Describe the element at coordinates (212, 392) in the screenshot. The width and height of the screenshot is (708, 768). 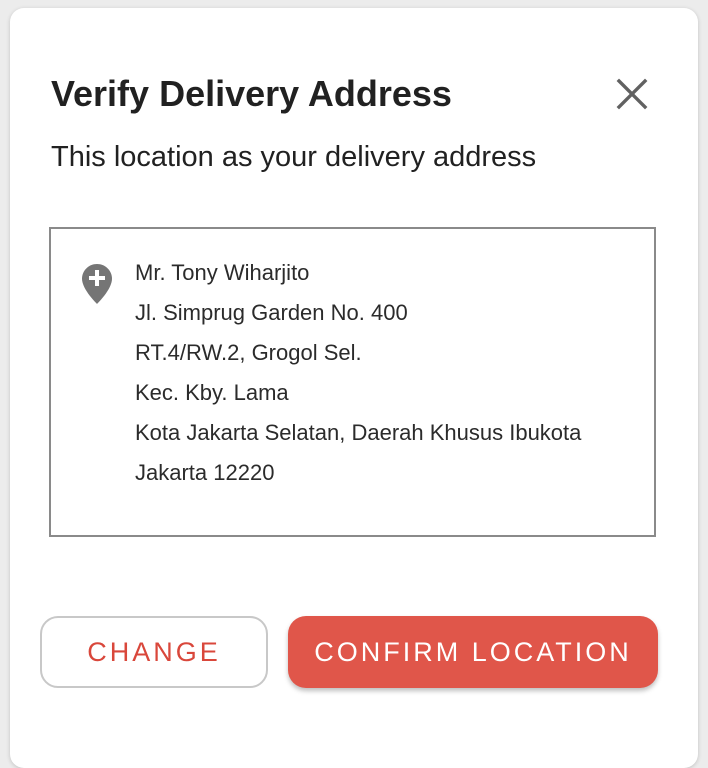
I see `address-line: Kec. Kby. Lama` at that location.